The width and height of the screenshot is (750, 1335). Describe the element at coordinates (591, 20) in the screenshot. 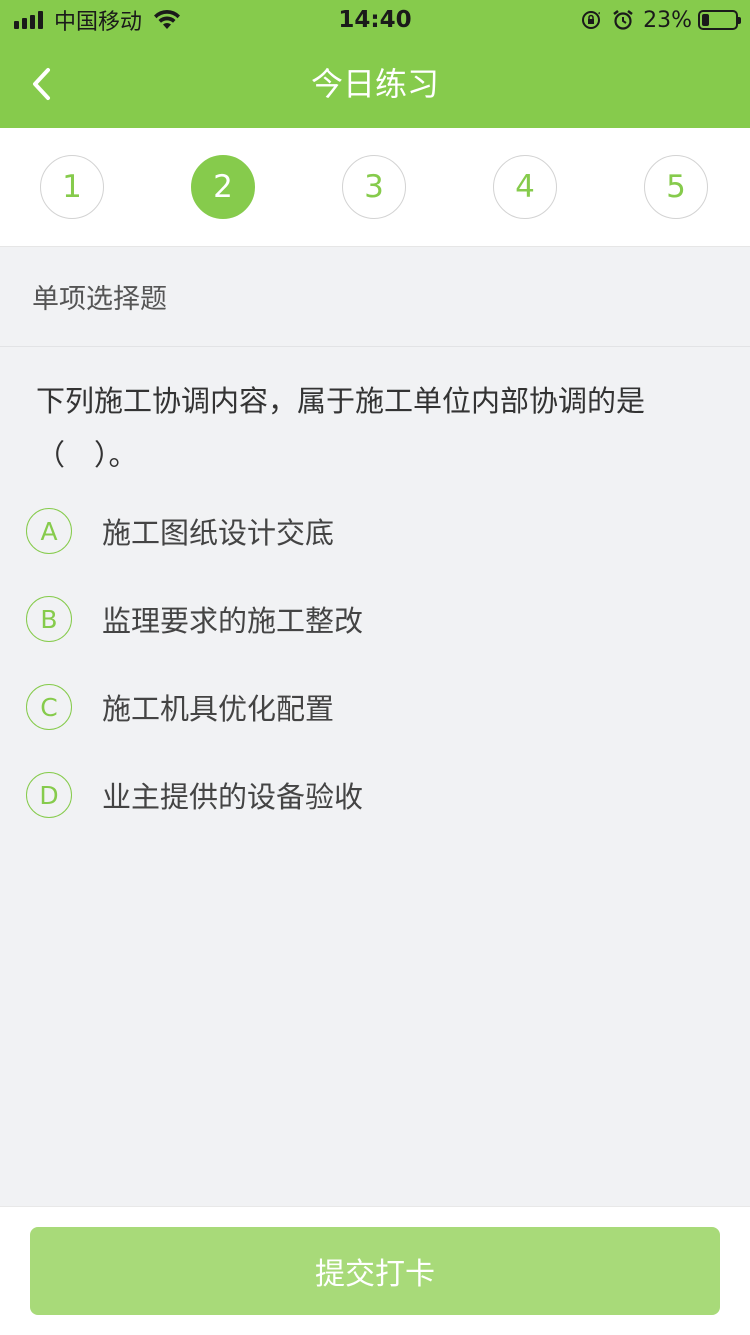

I see `orientation-lock-icon` at that location.